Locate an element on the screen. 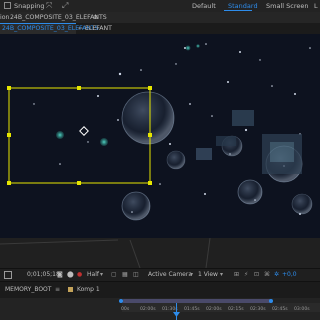 The image size is (320, 320). tab-memory-boot: MEMORY_BOOT is located at coordinates (28, 290).